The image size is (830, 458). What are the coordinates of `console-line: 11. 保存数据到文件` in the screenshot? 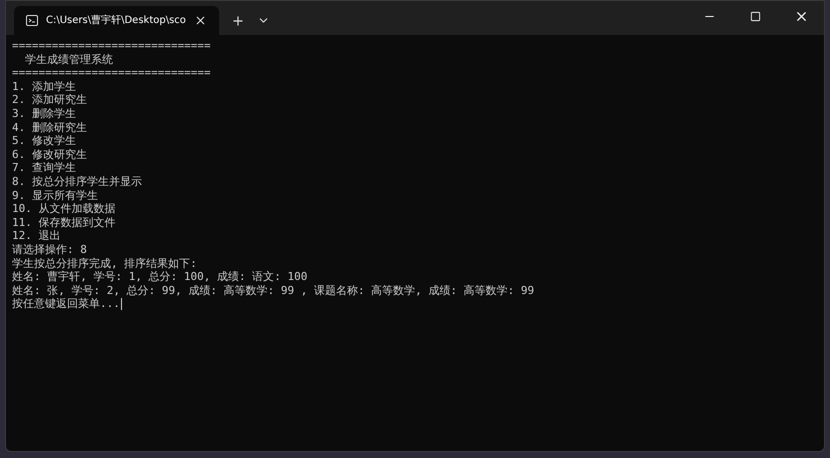 It's located at (64, 223).